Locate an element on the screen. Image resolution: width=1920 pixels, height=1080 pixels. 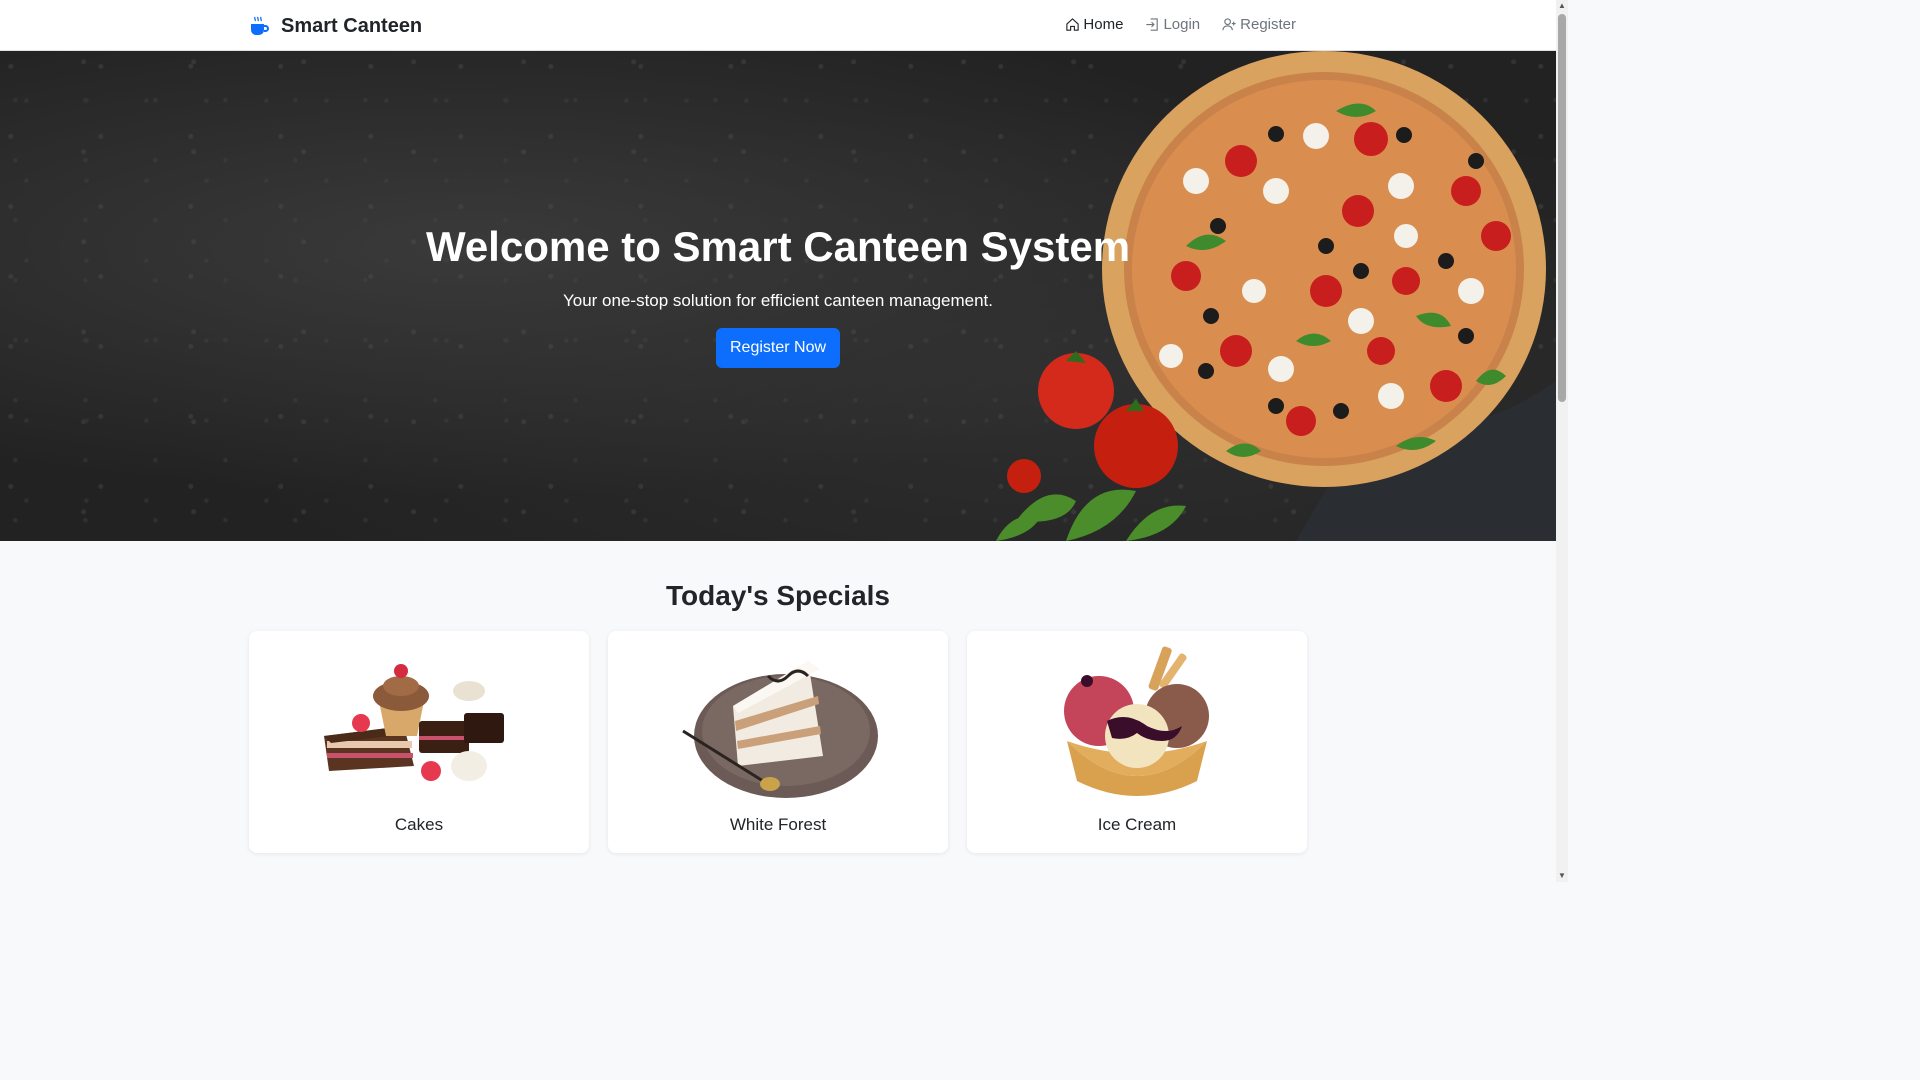
scroll-thumb is located at coordinates (1562, 208).